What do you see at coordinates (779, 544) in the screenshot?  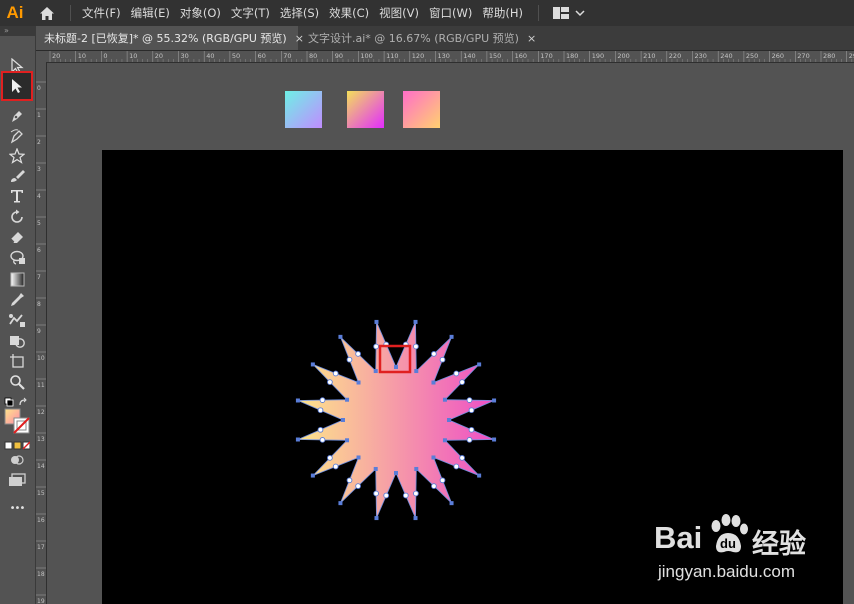 I see `watermark-brand-right: 经验` at bounding box center [779, 544].